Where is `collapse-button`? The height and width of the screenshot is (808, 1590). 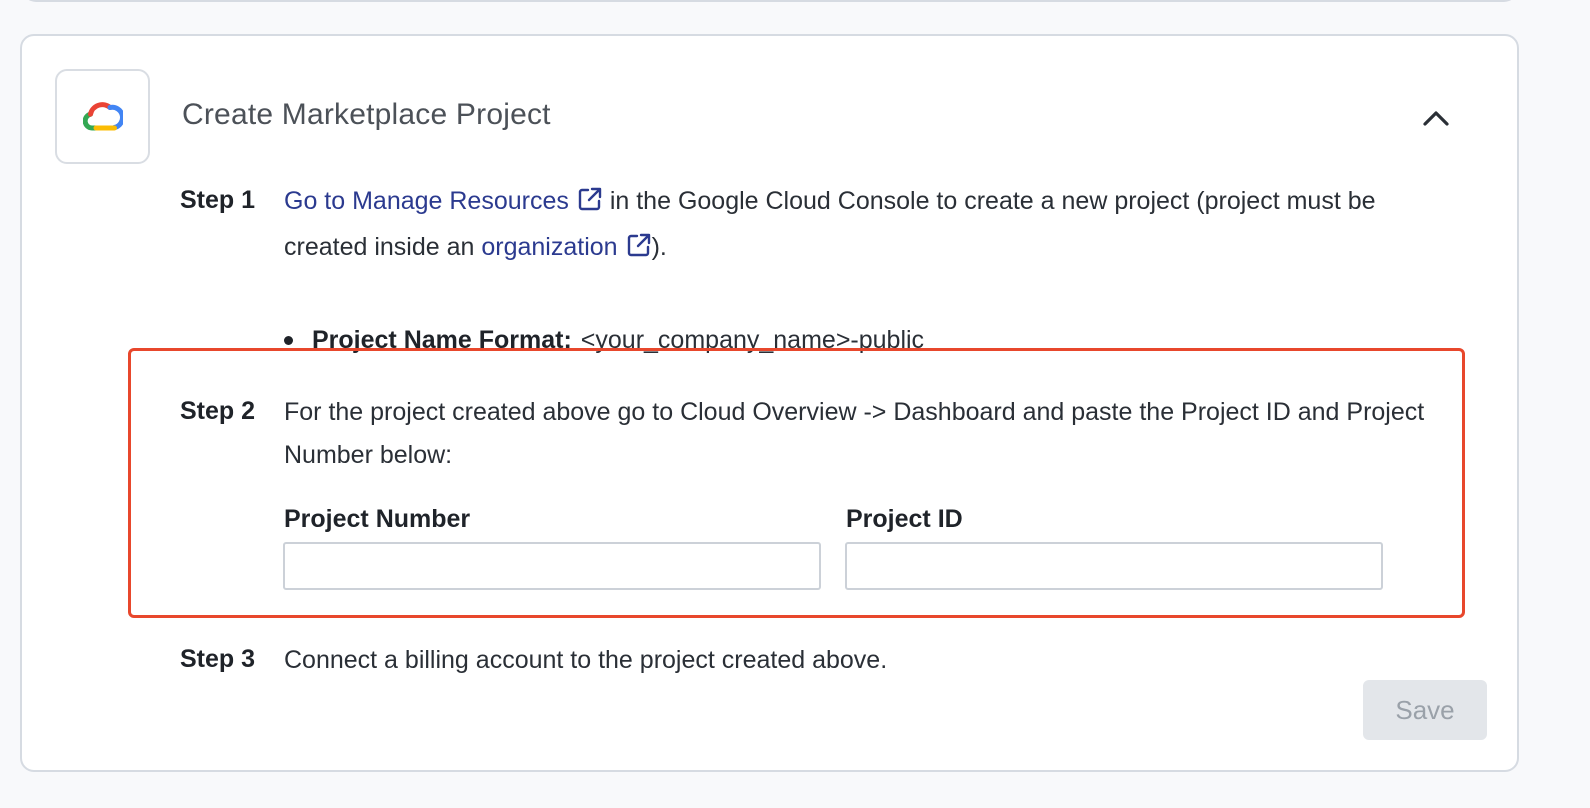
collapse-button is located at coordinates (1436, 118).